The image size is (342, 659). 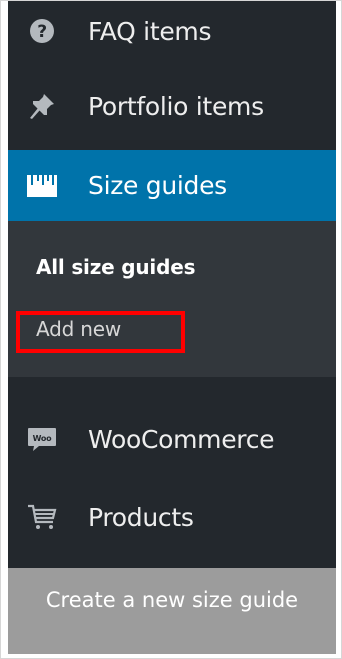 I want to click on menu-item-products: Products, so click(x=172, y=517).